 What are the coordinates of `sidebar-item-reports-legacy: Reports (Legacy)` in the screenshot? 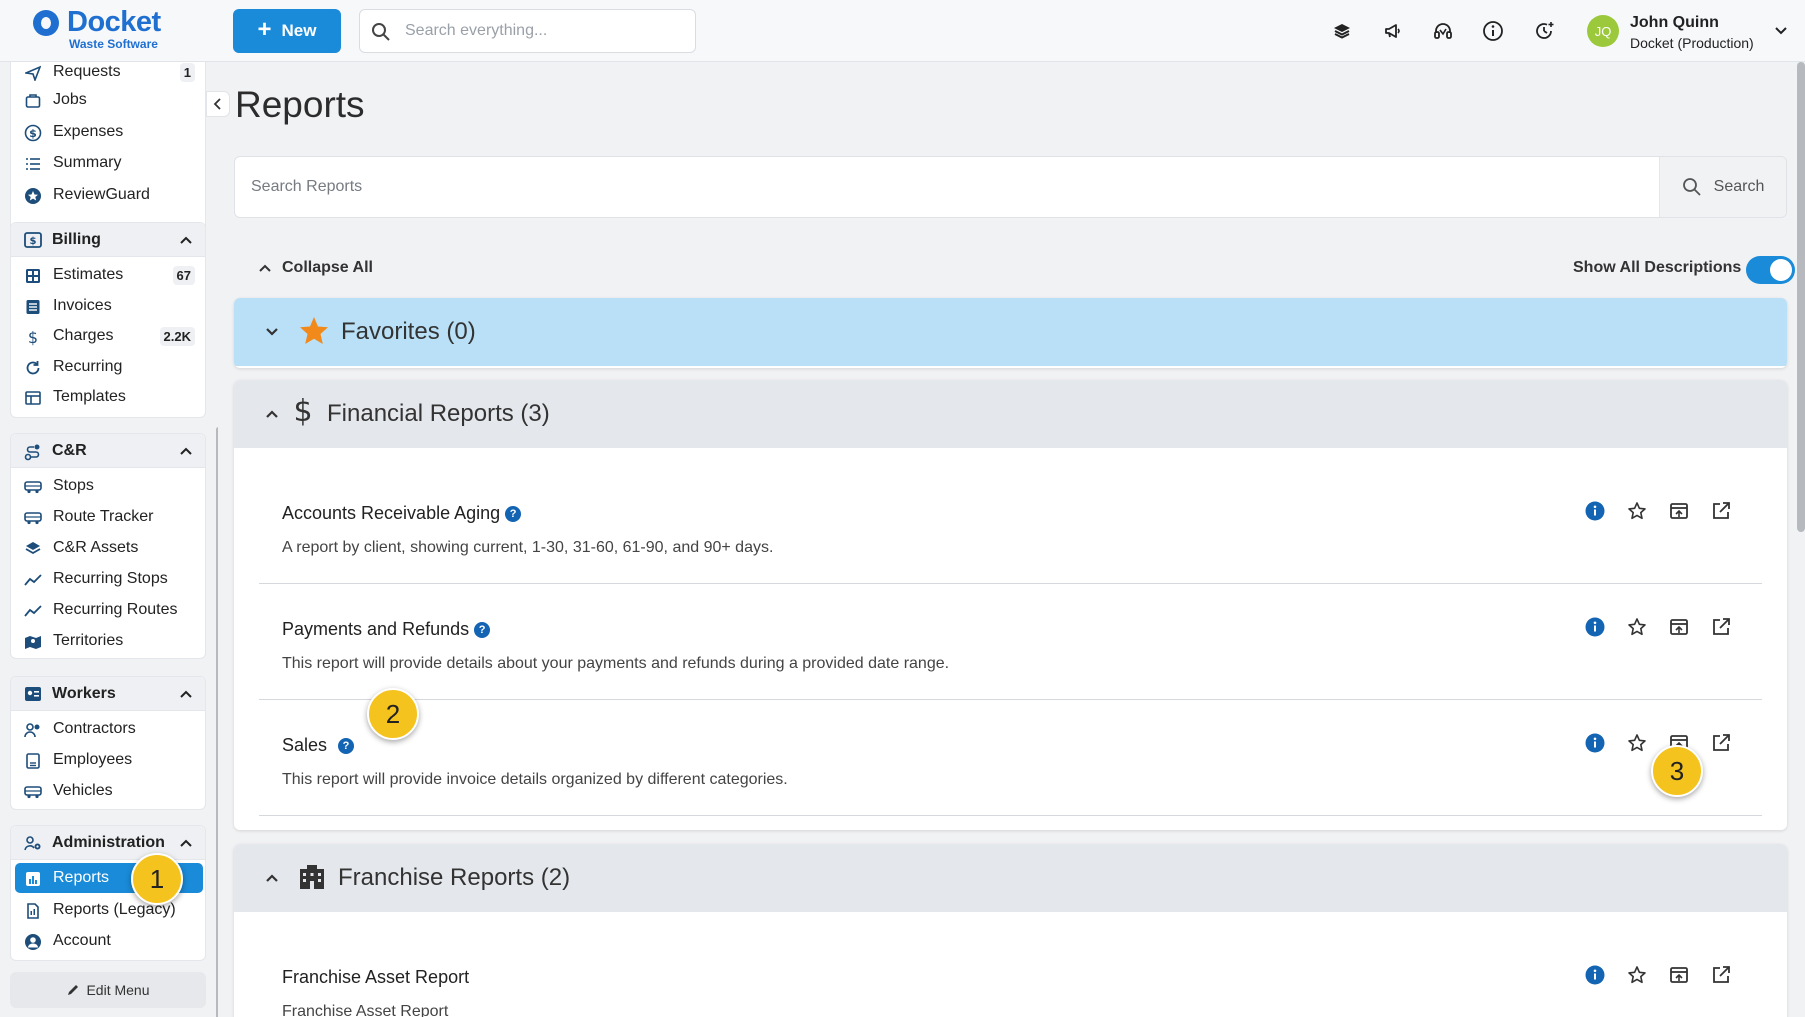 It's located at (108, 910).